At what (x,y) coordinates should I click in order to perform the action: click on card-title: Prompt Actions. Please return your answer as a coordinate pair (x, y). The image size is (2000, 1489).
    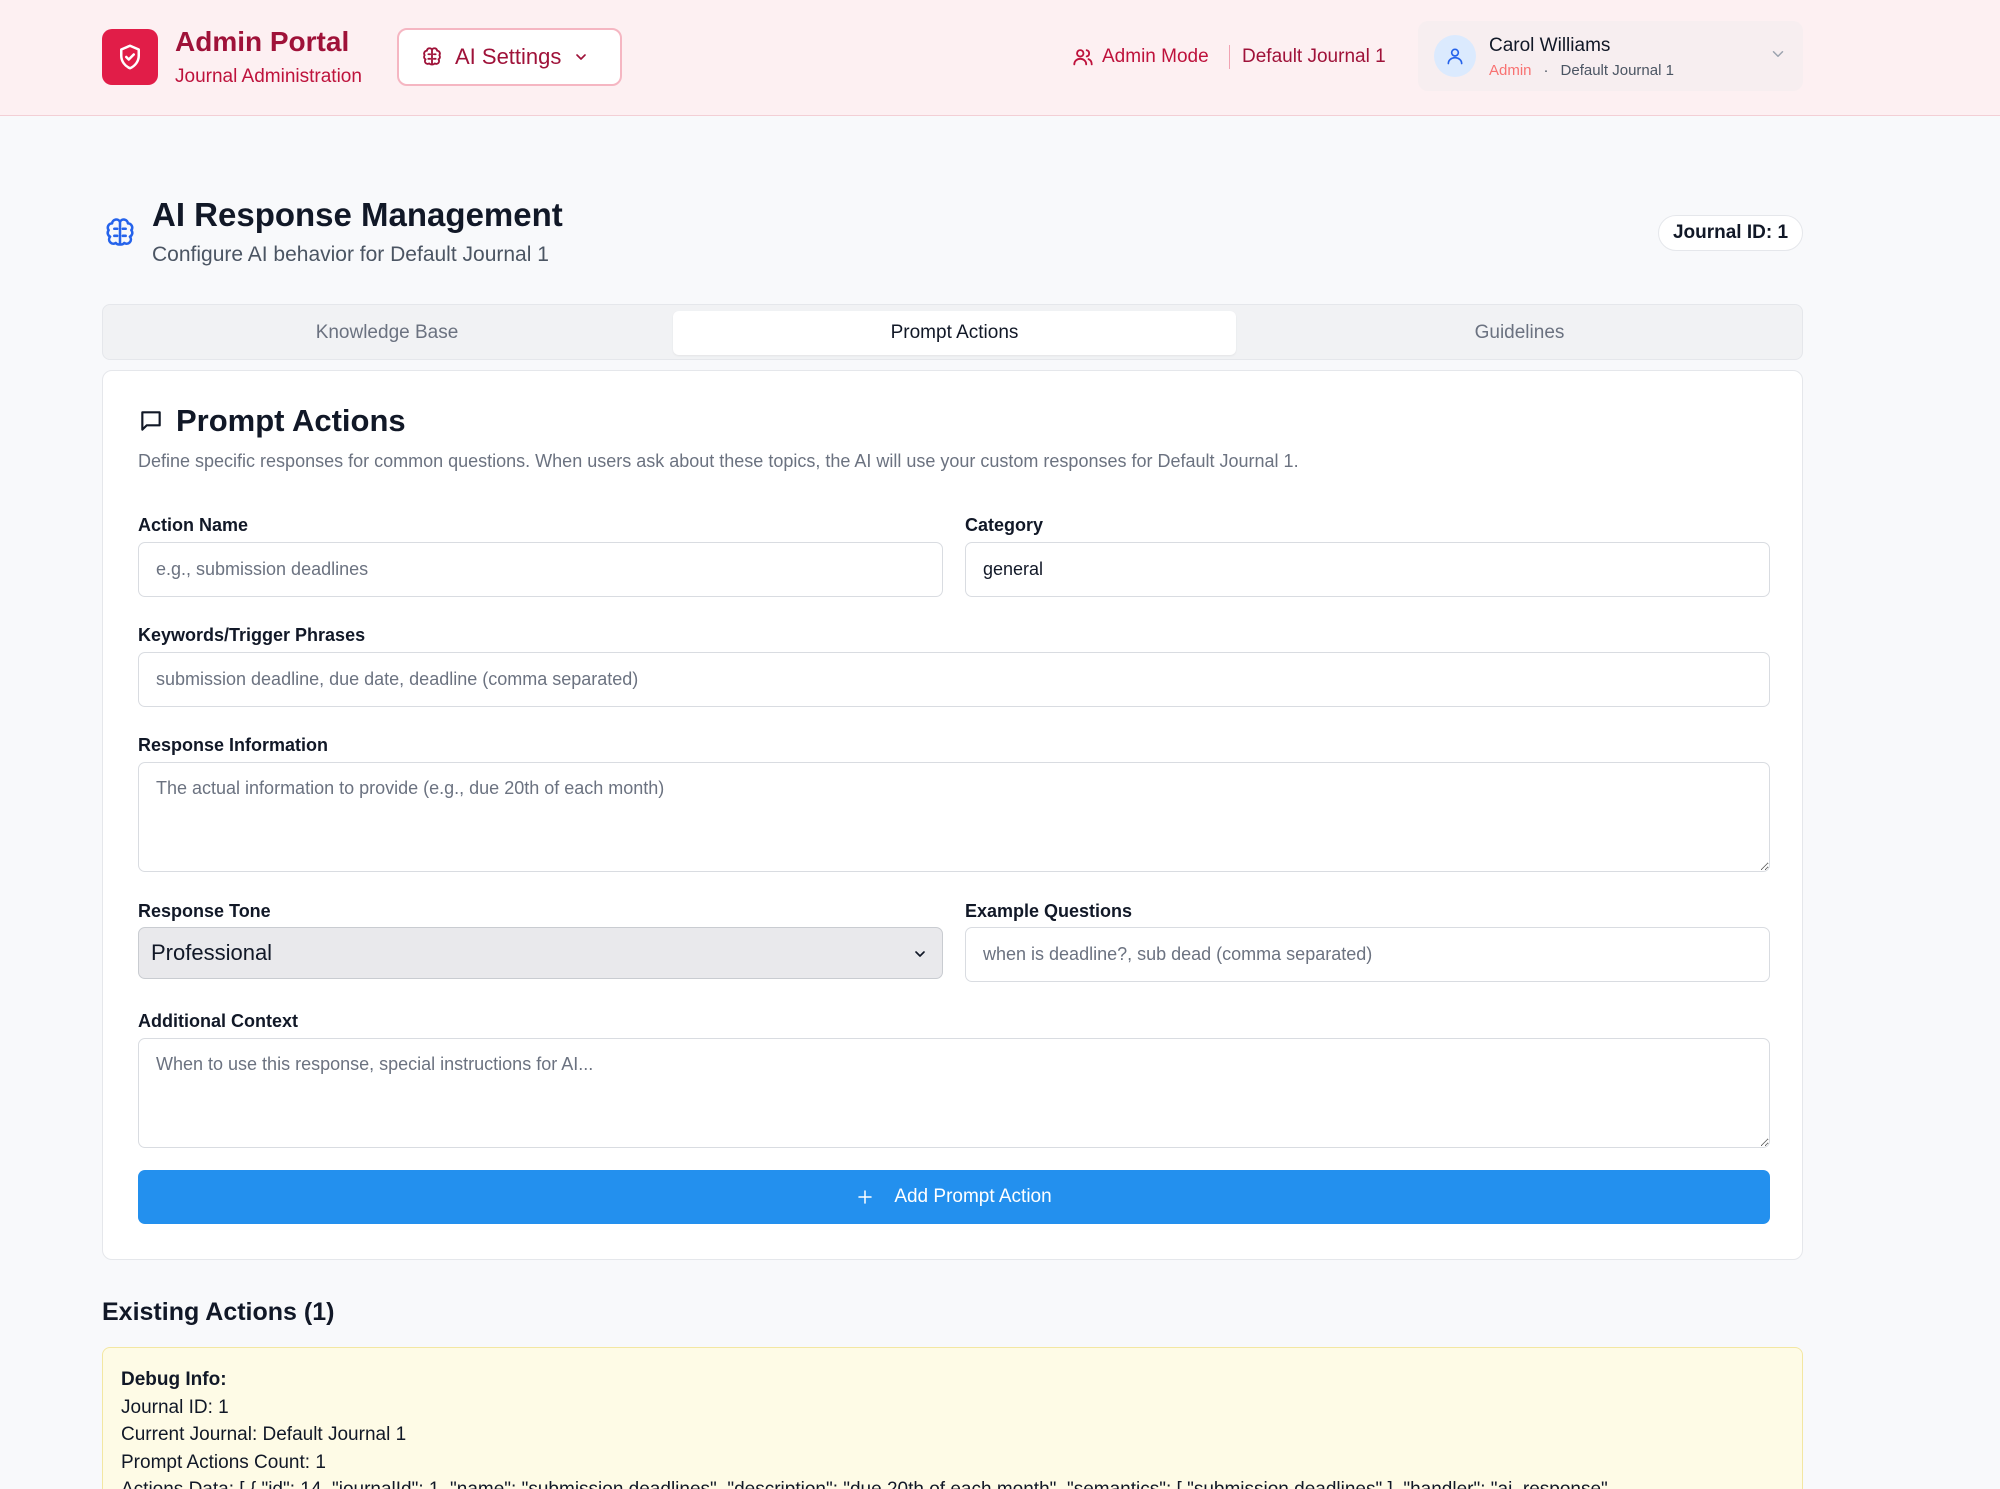
    Looking at the image, I should click on (291, 420).